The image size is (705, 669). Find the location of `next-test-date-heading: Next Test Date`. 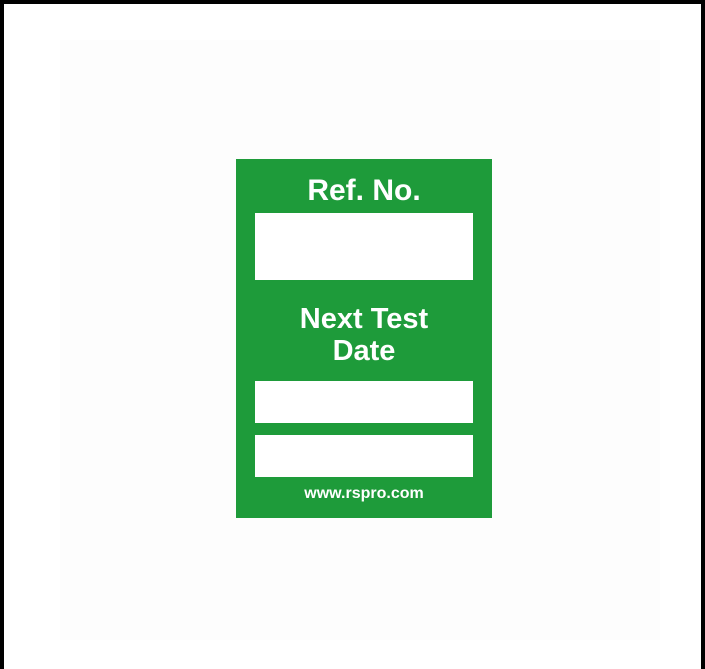

next-test-date-heading: Next Test Date is located at coordinates (364, 335).